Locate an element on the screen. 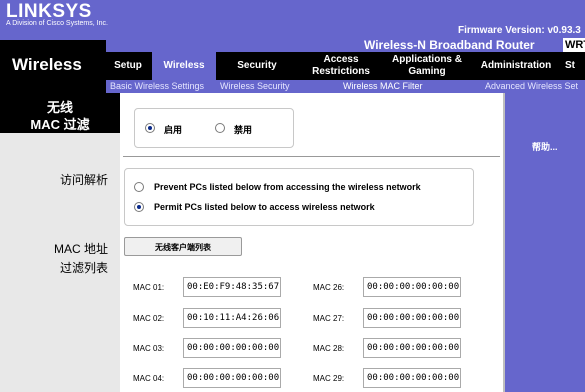  subtab-basic-wireless: Basic Wireless Settings is located at coordinates (157, 86).